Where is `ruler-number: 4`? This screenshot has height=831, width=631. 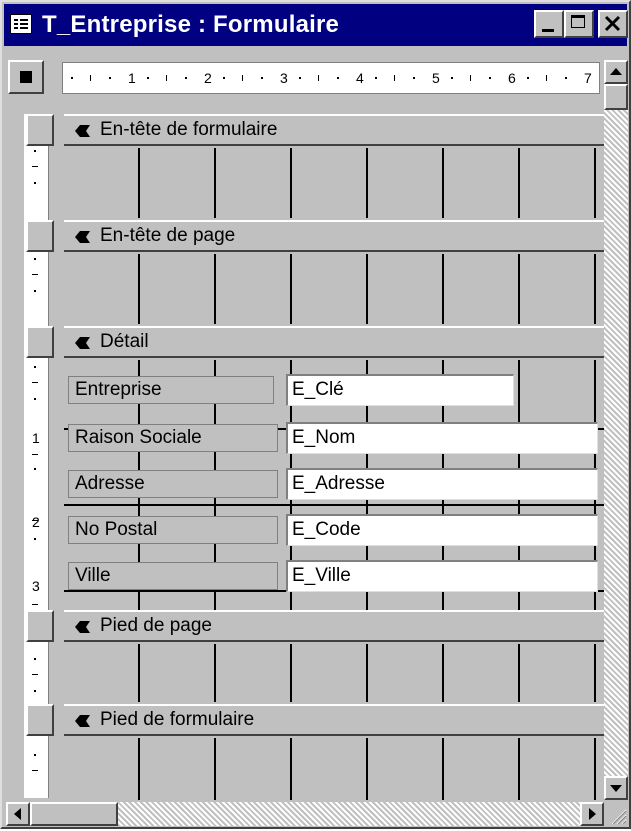
ruler-number: 4 is located at coordinates (360, 78).